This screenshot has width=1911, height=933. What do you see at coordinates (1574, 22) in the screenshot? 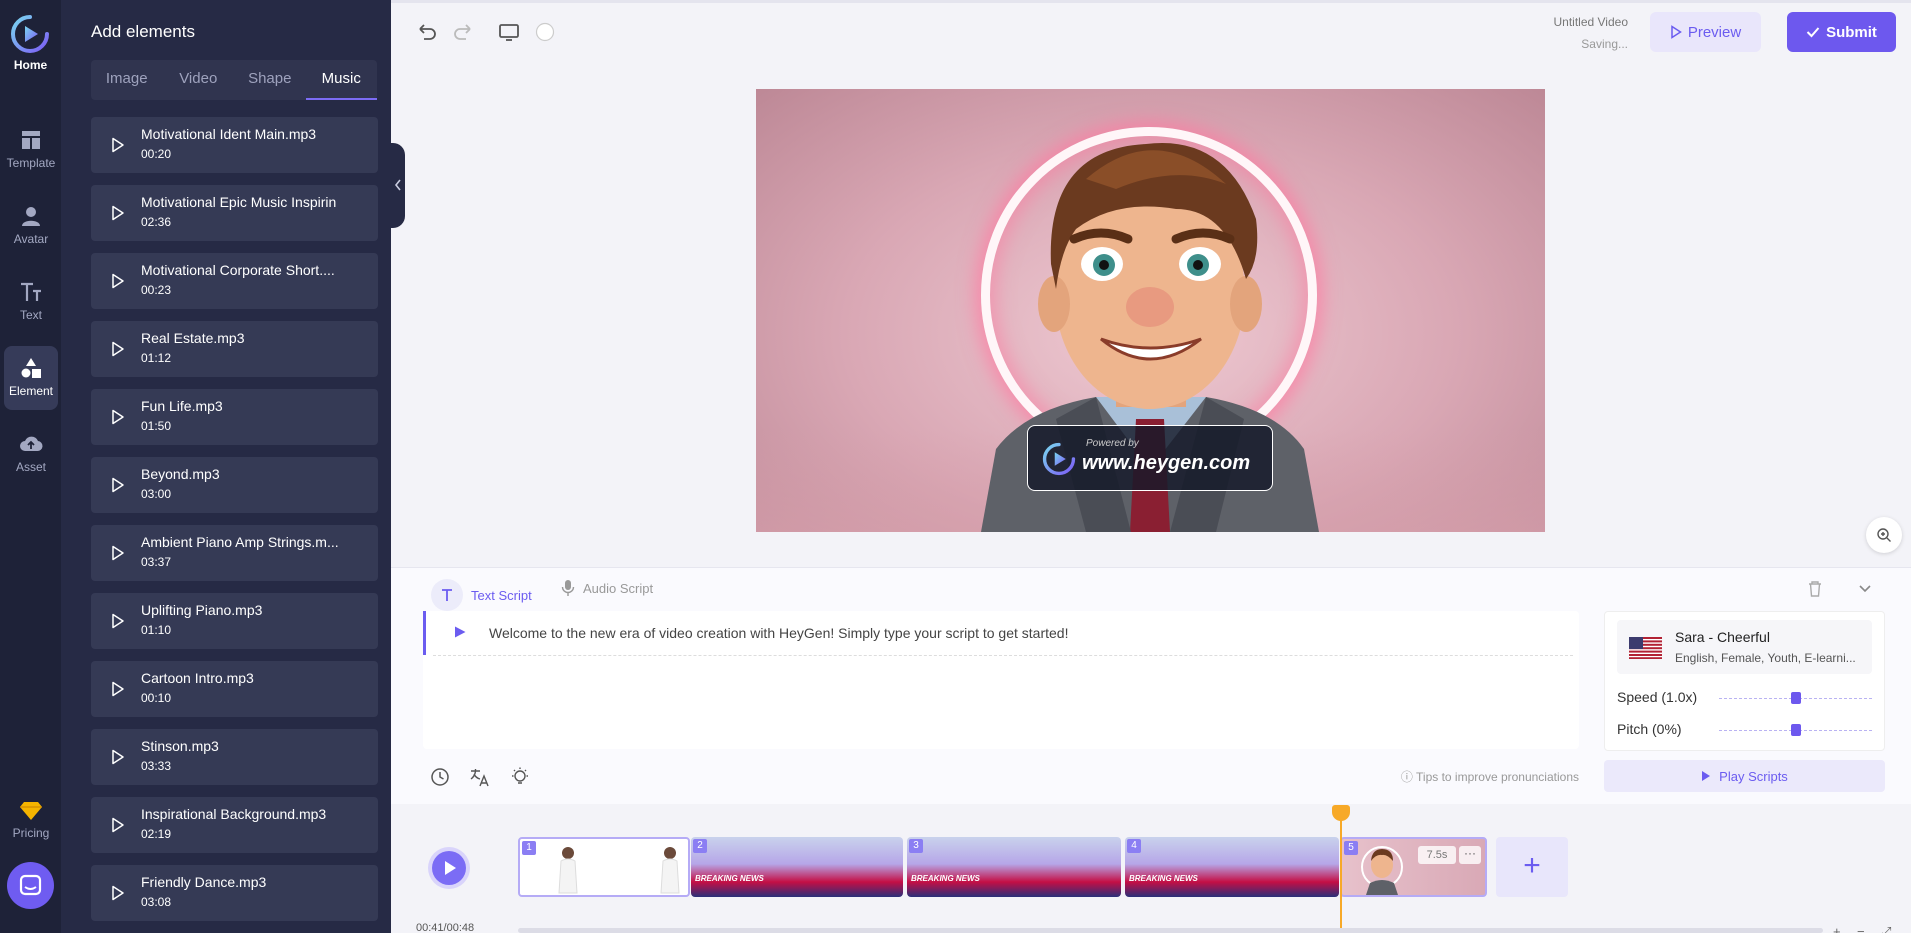
I see `video-title: Untitled Video` at bounding box center [1574, 22].